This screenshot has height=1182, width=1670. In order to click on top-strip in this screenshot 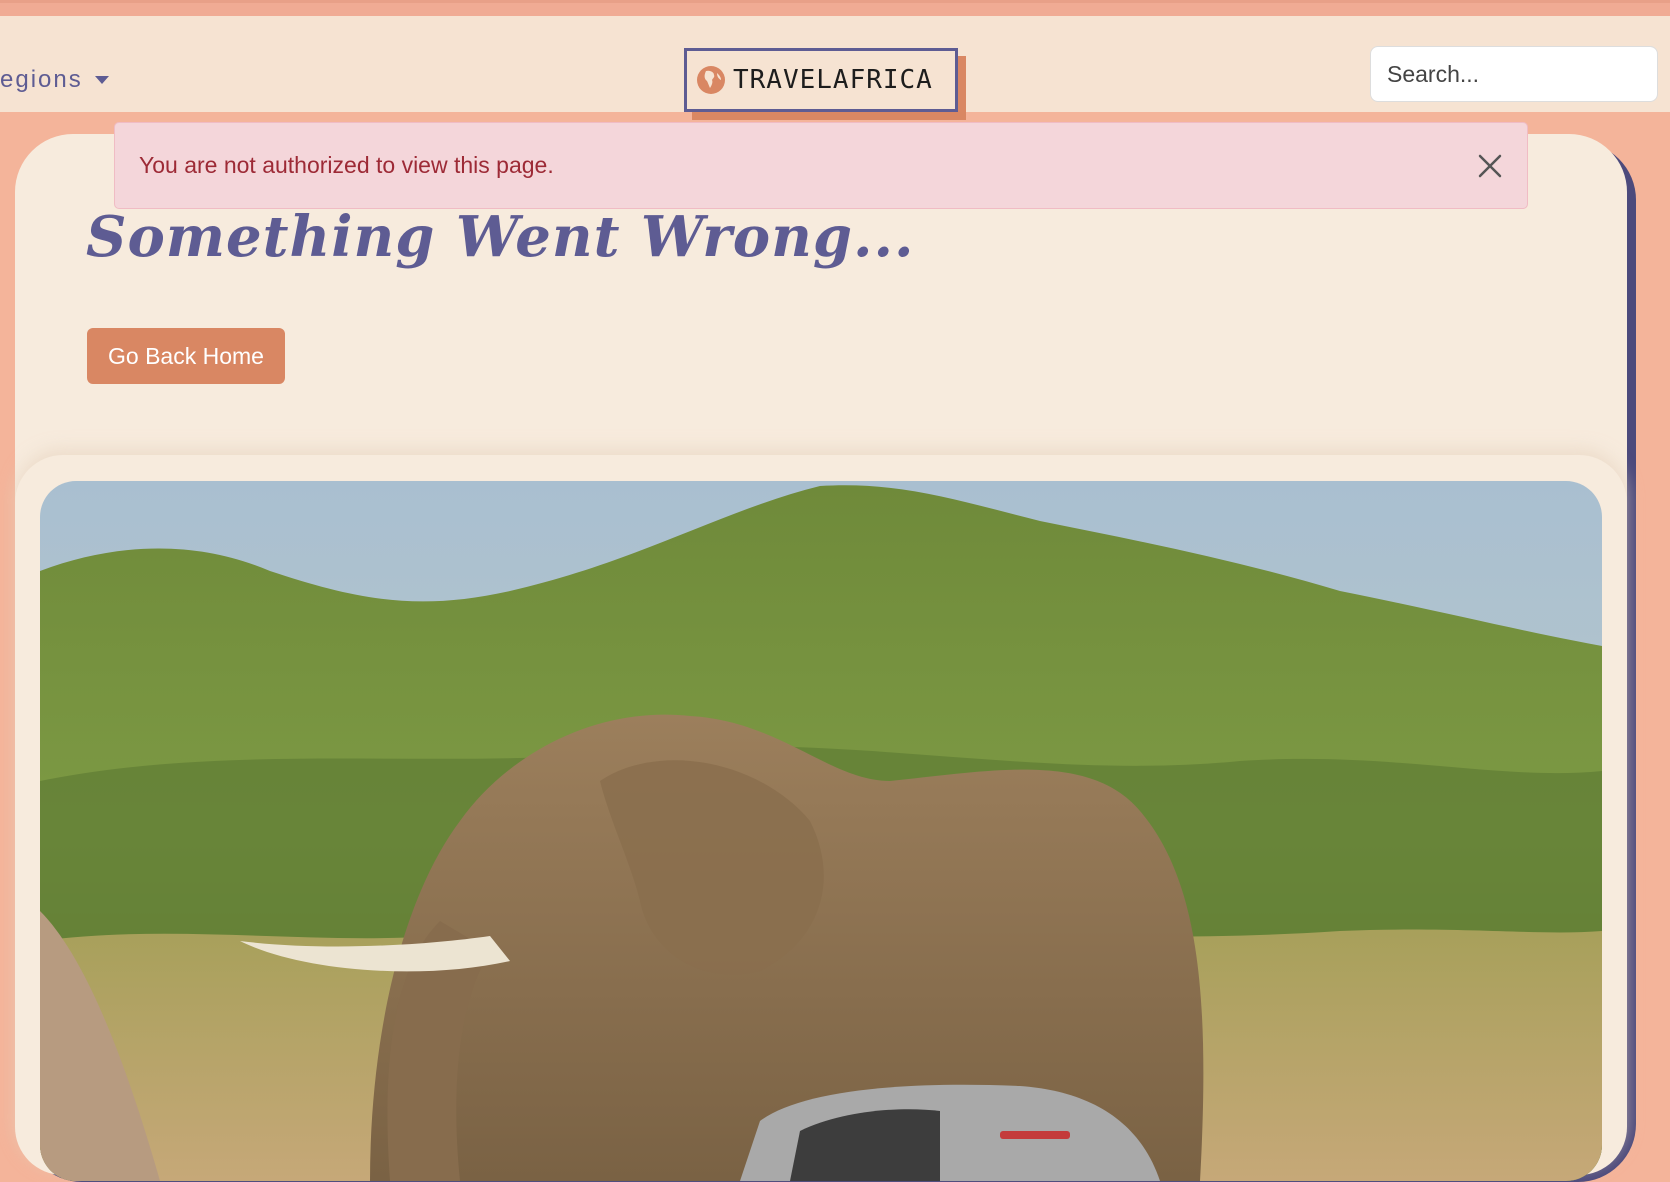, I will do `click(835, 8)`.